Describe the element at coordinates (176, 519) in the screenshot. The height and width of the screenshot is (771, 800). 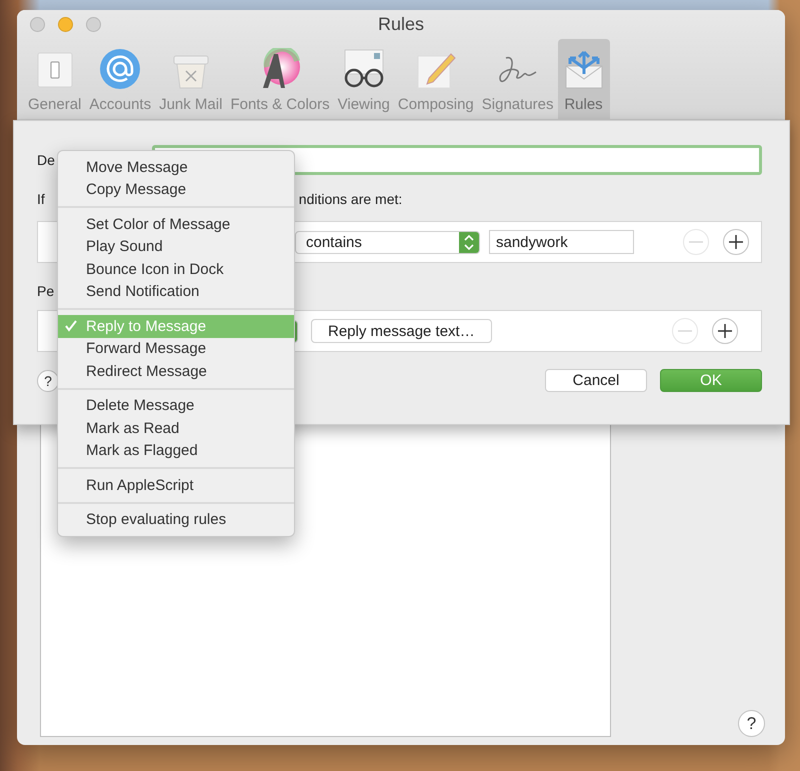
I see `menu-item: Stop evaluating rules` at that location.